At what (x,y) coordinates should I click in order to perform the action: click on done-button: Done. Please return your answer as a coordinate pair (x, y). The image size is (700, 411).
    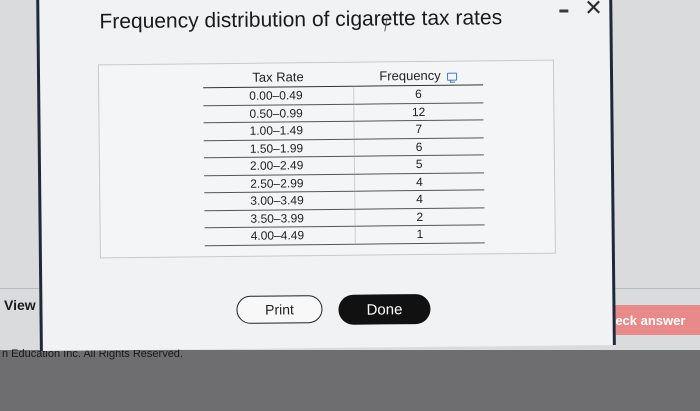
    Looking at the image, I should click on (384, 309).